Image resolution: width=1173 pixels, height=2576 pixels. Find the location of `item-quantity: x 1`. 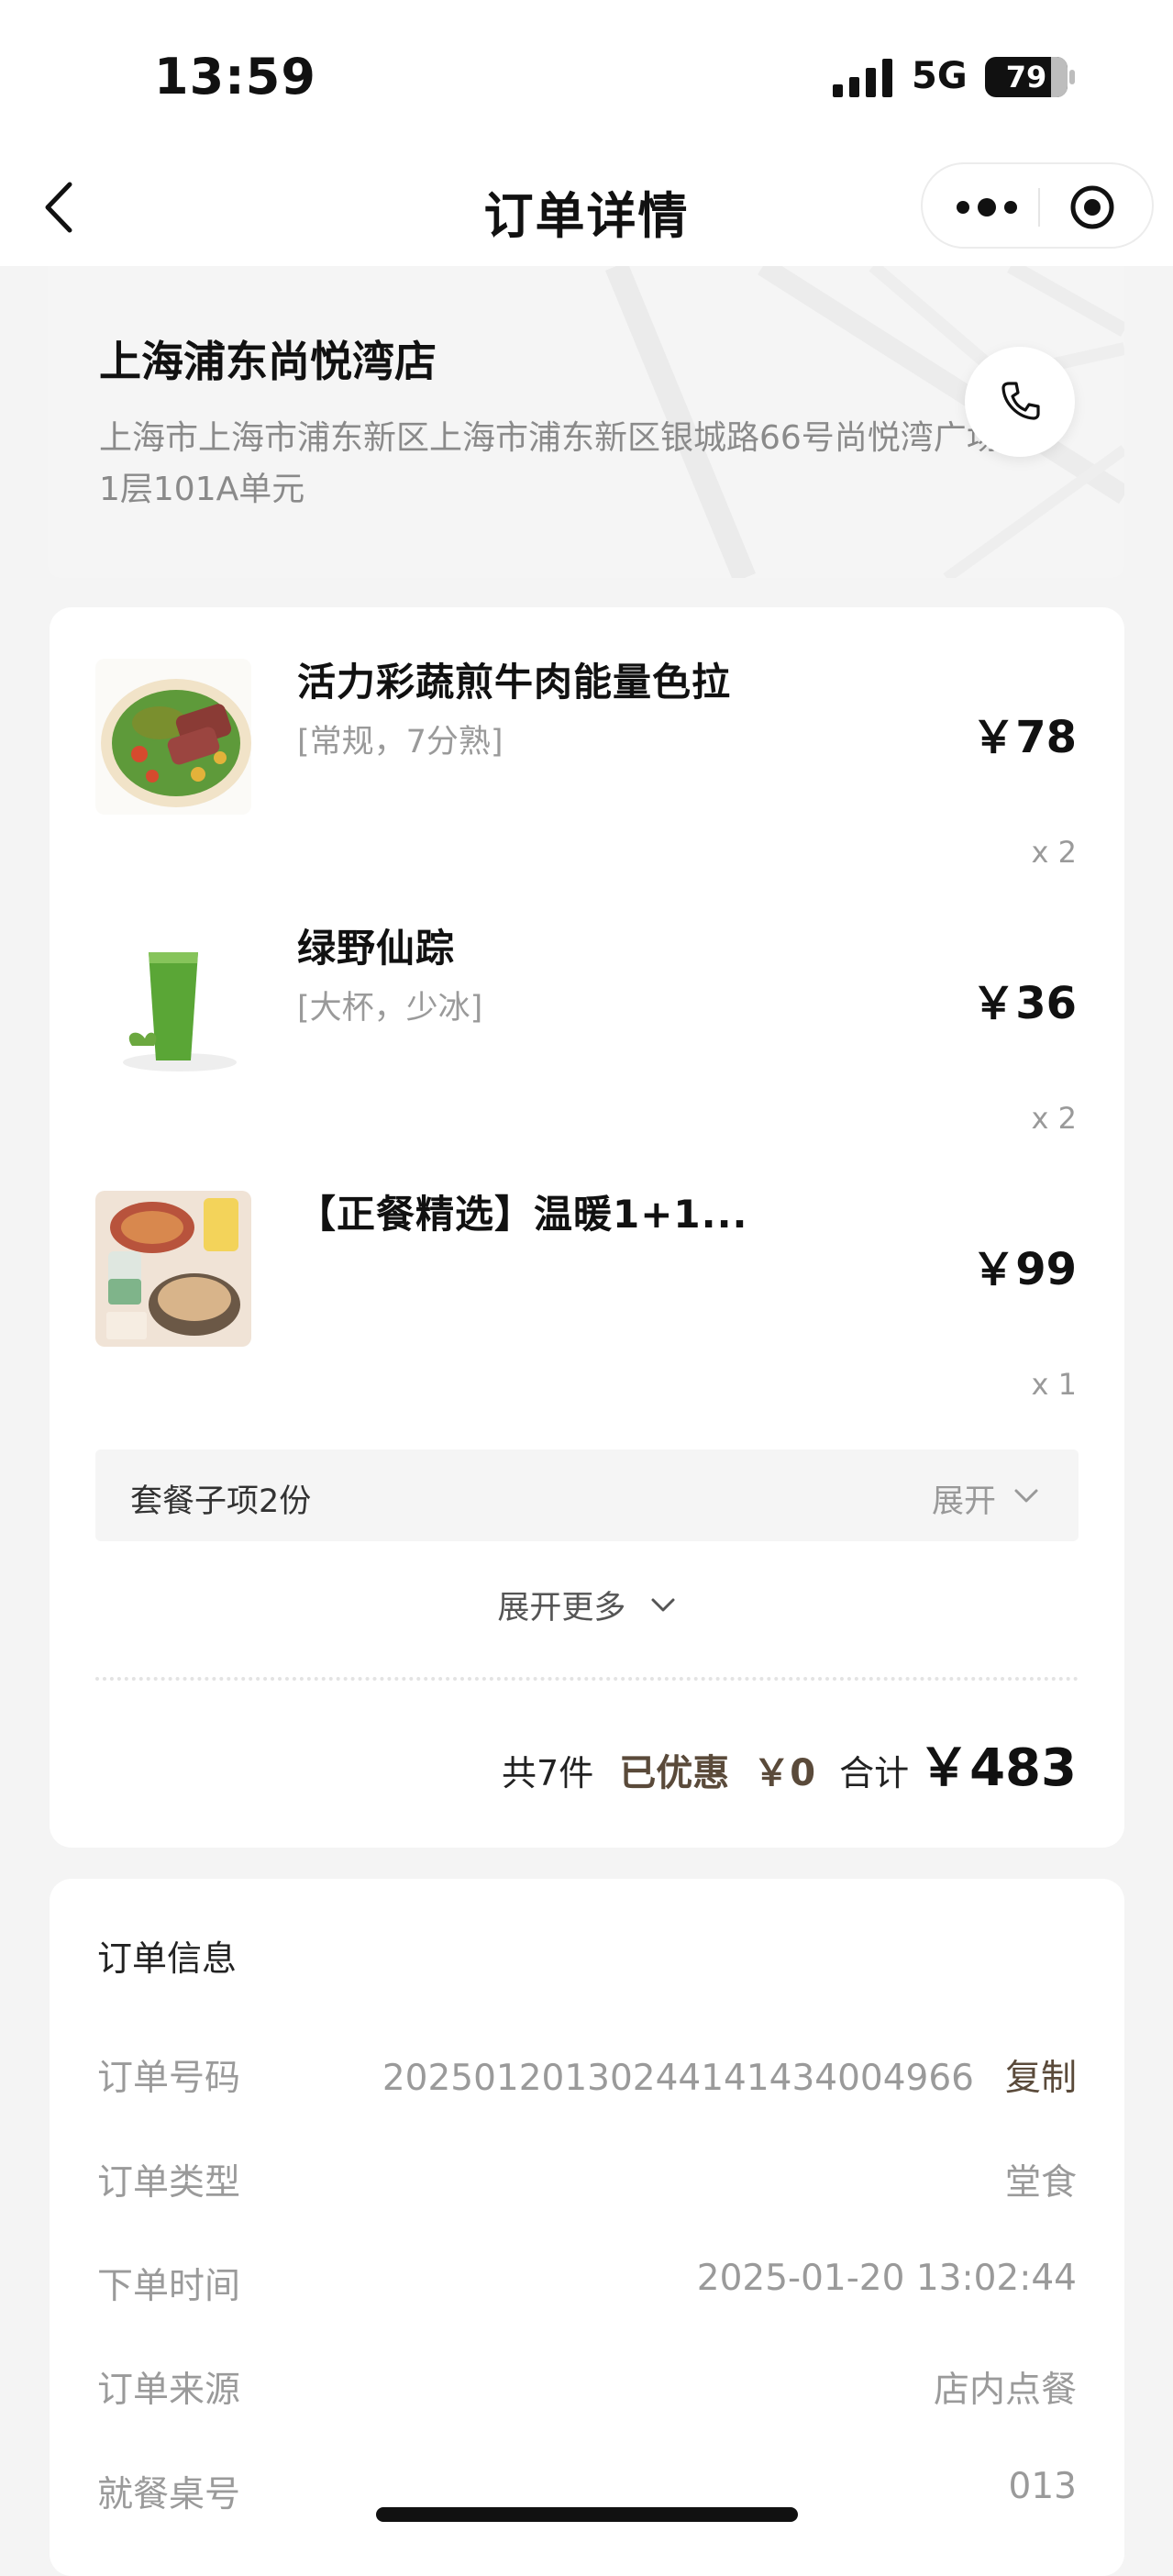

item-quantity: x 1 is located at coordinates (1054, 1384).